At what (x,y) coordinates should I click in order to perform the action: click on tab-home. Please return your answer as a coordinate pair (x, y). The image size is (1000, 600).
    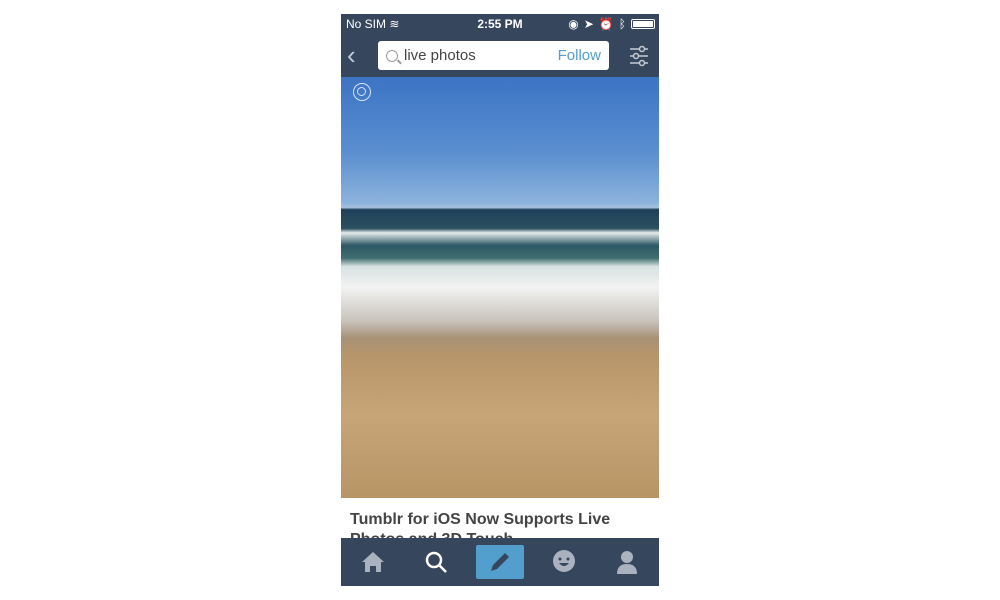
    Looking at the image, I should click on (373, 562).